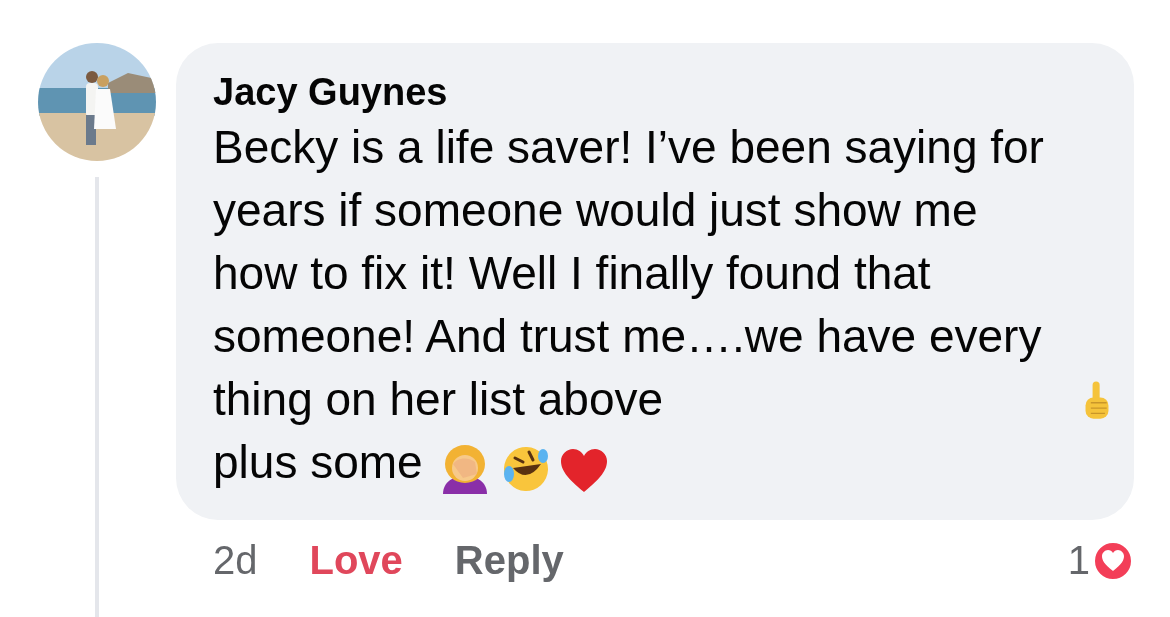 Image resolution: width=1170 pixels, height=617 pixels. I want to click on reply-link: Reply, so click(509, 560).